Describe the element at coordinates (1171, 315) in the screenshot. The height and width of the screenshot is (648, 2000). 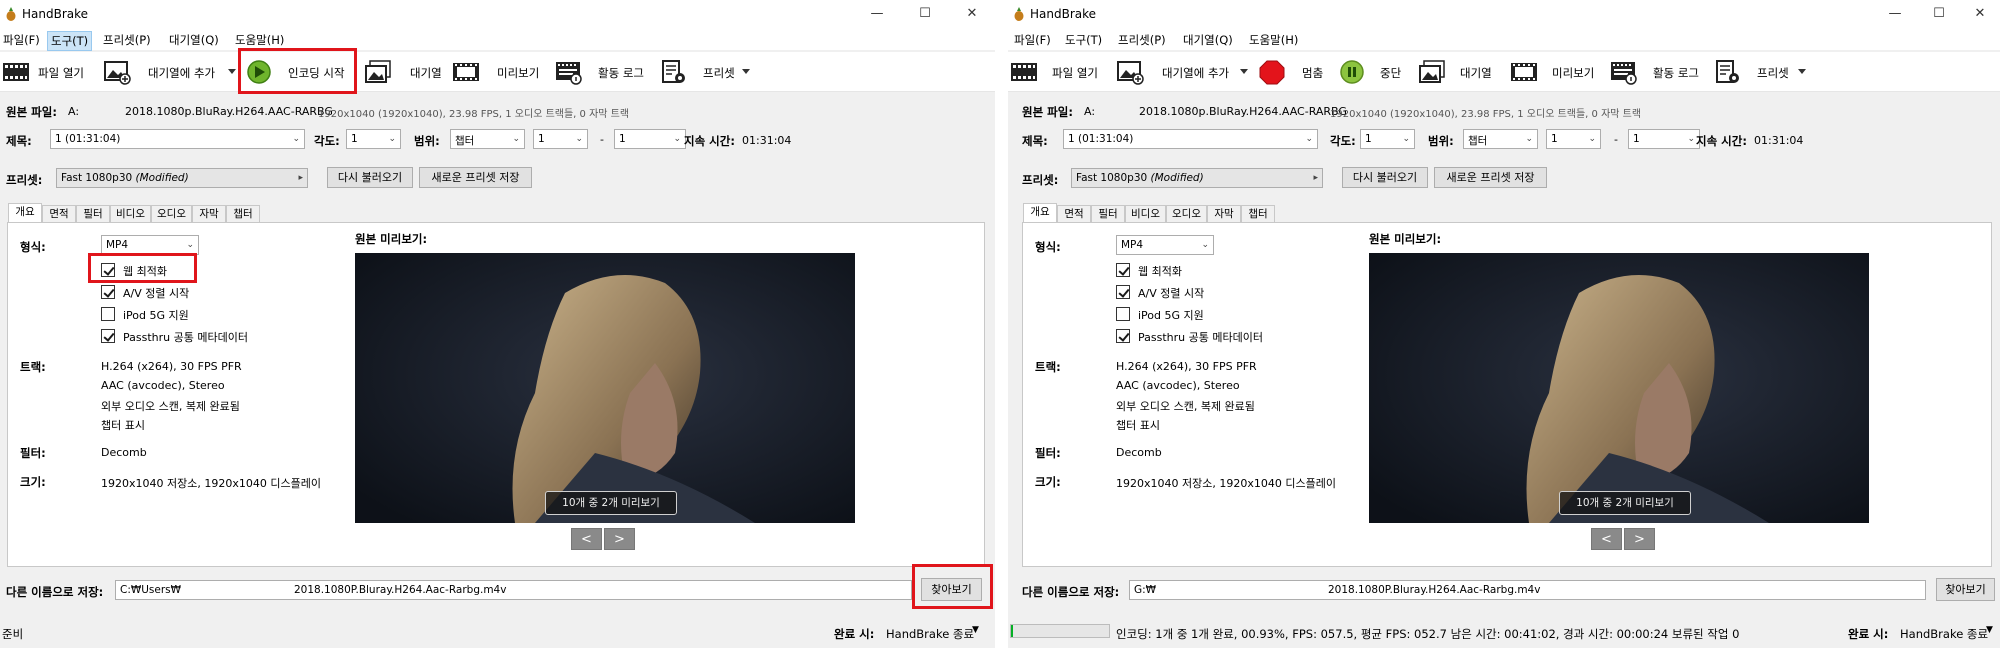
I see `ipod-5g-label: iPod 5G 지원` at that location.